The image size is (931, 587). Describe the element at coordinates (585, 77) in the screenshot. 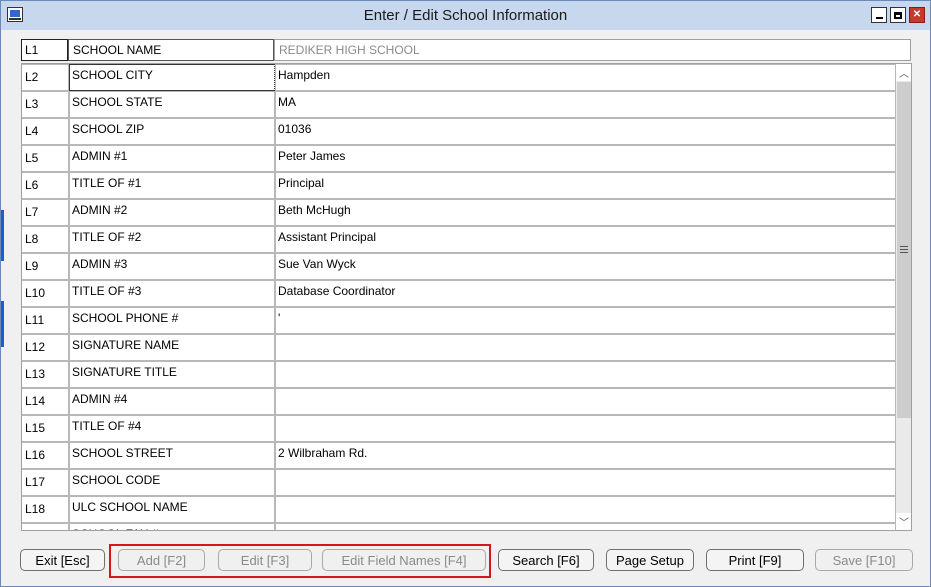

I see `field-value-cell: Hampden` at that location.